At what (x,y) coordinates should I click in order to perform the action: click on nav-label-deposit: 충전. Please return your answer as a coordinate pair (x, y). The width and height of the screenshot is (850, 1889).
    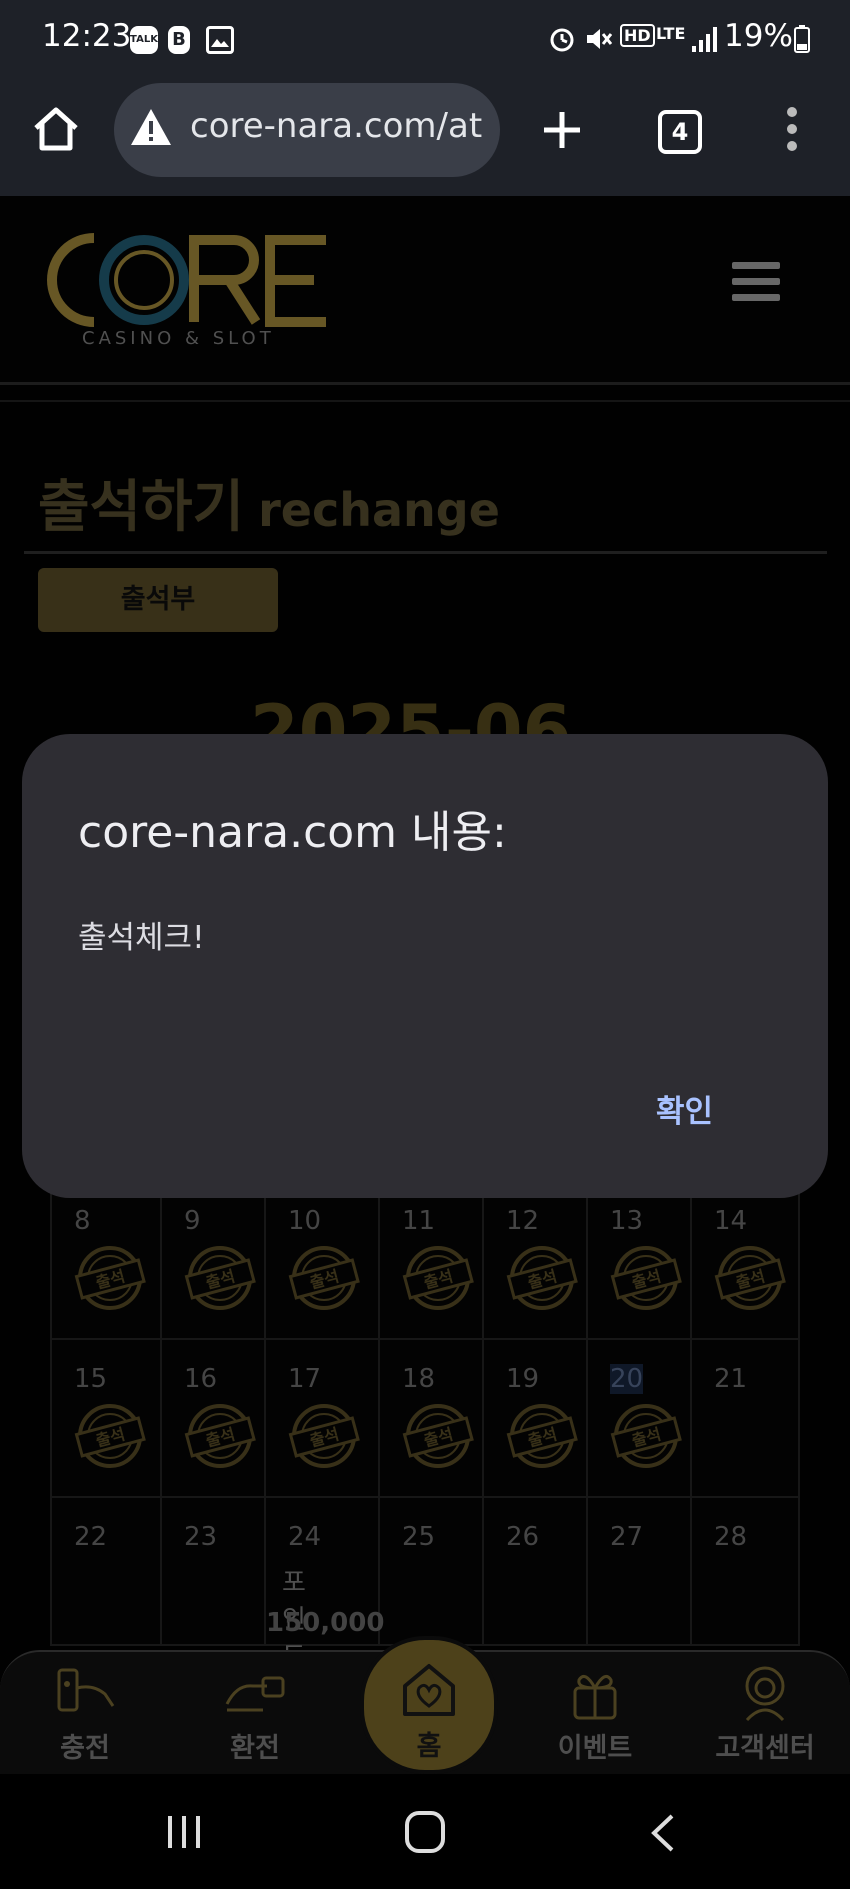
    Looking at the image, I should click on (85, 1748).